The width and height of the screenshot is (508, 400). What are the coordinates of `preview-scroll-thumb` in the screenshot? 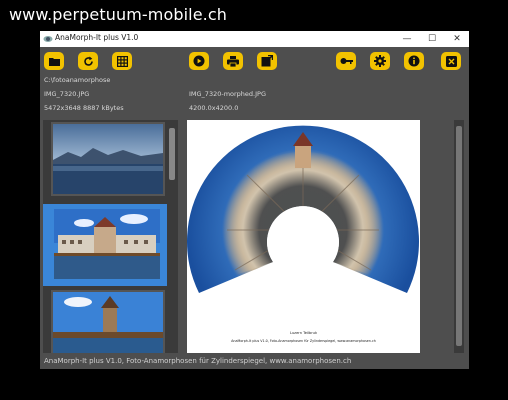 It's located at (459, 236).